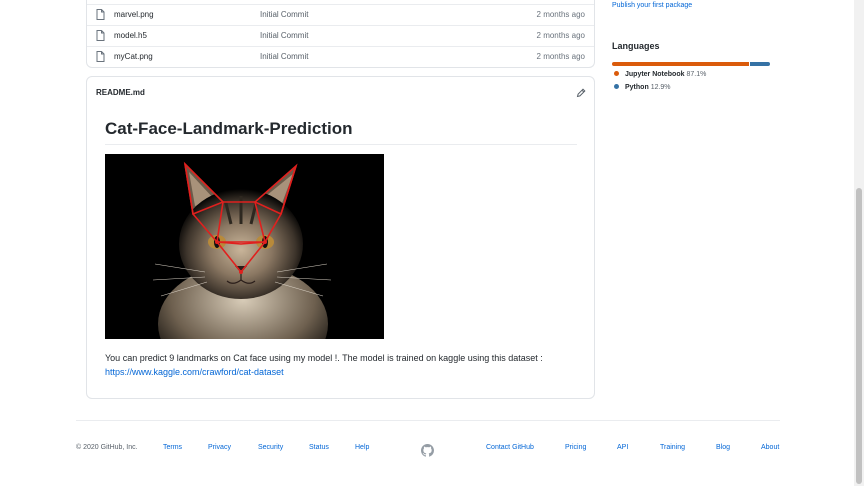 This screenshot has width=864, height=486. Describe the element at coordinates (696, 74) in the screenshot. I see `language-percent: 87.1%` at that location.